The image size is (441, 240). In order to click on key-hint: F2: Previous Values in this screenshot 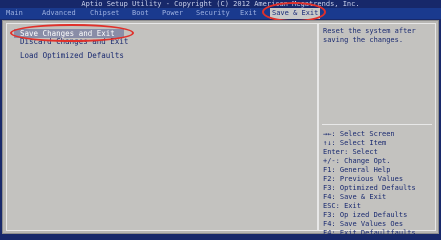, I will do `click(363, 179)`.